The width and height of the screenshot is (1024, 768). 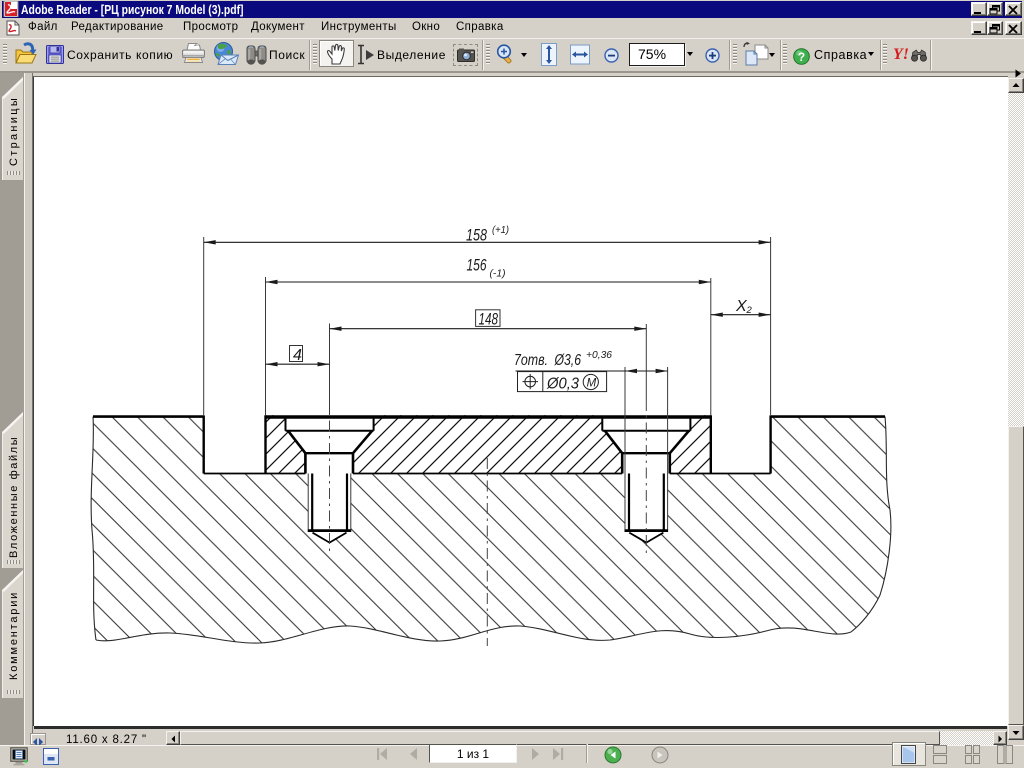 I want to click on svg-text: (+1), so click(x=500, y=230).